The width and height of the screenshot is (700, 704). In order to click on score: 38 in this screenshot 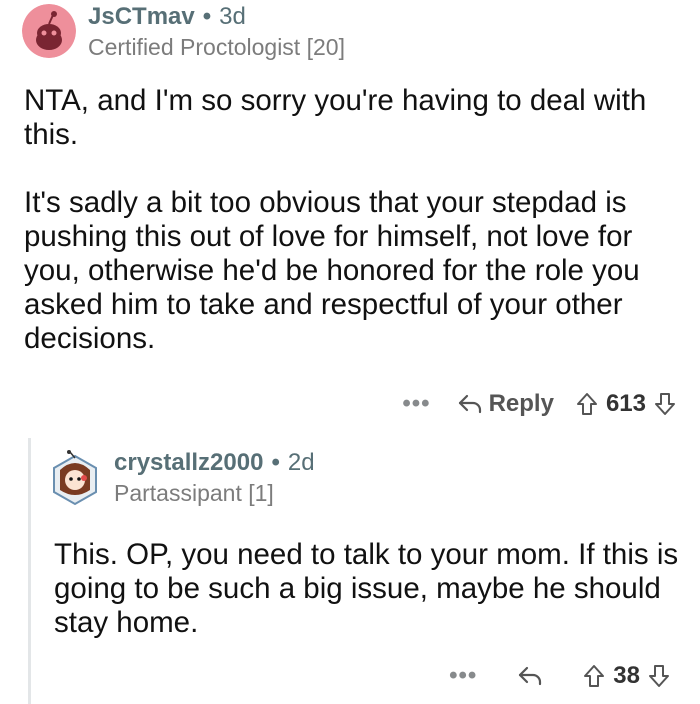, I will do `click(626, 675)`.